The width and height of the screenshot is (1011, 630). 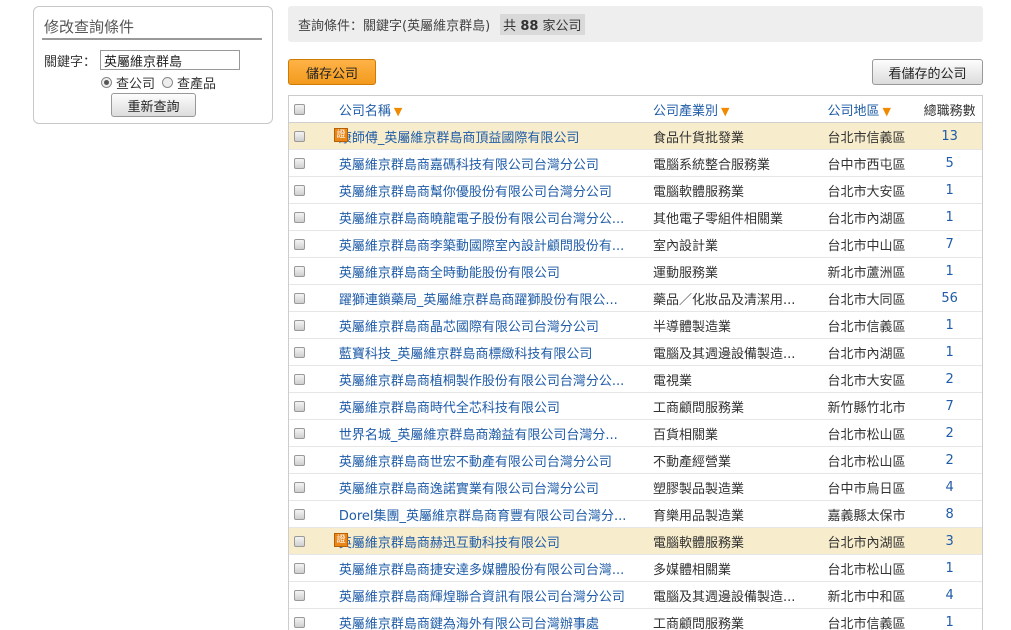 I want to click on radio-checked-icon, so click(x=106, y=82).